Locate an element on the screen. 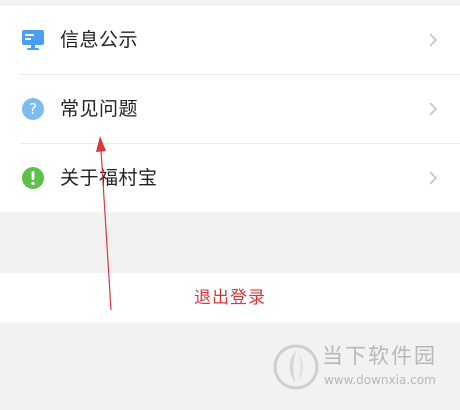 This screenshot has width=460, height=410. question-circle-icon: ? is located at coordinates (33, 109).